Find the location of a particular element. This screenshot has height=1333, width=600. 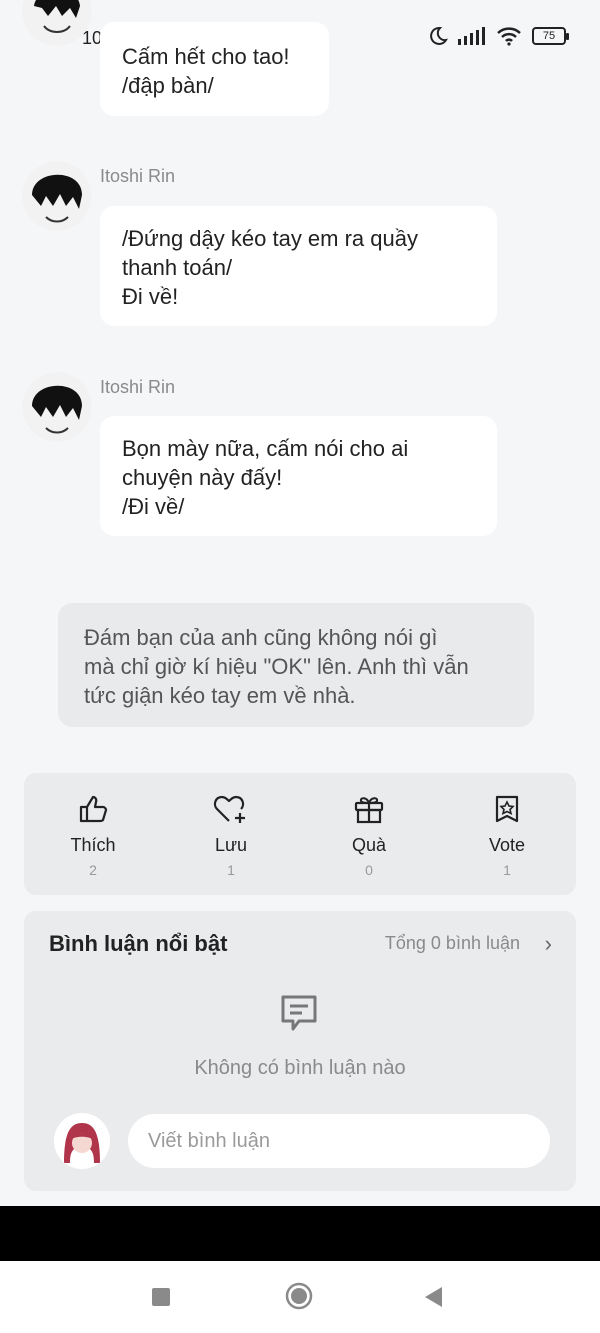

message-line: /Đứng dậy kéo tay em ra quầy is located at coordinates (270, 238).